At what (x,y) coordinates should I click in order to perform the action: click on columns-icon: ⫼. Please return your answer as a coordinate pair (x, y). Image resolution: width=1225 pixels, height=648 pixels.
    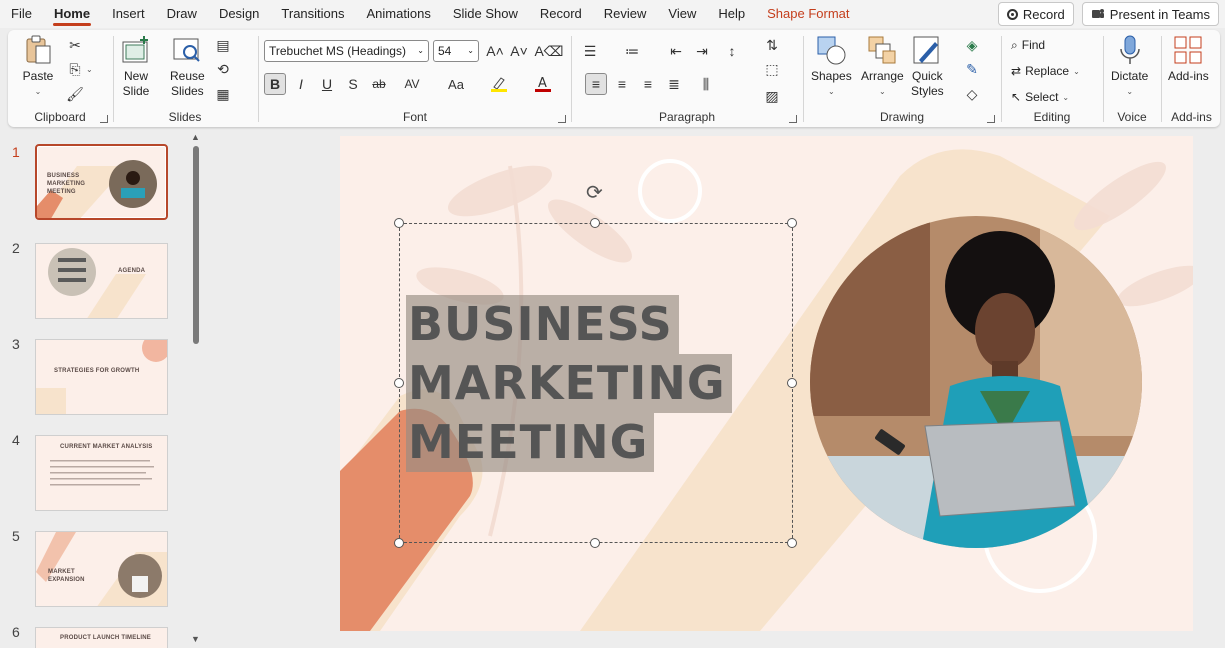
    Looking at the image, I should click on (706, 84).